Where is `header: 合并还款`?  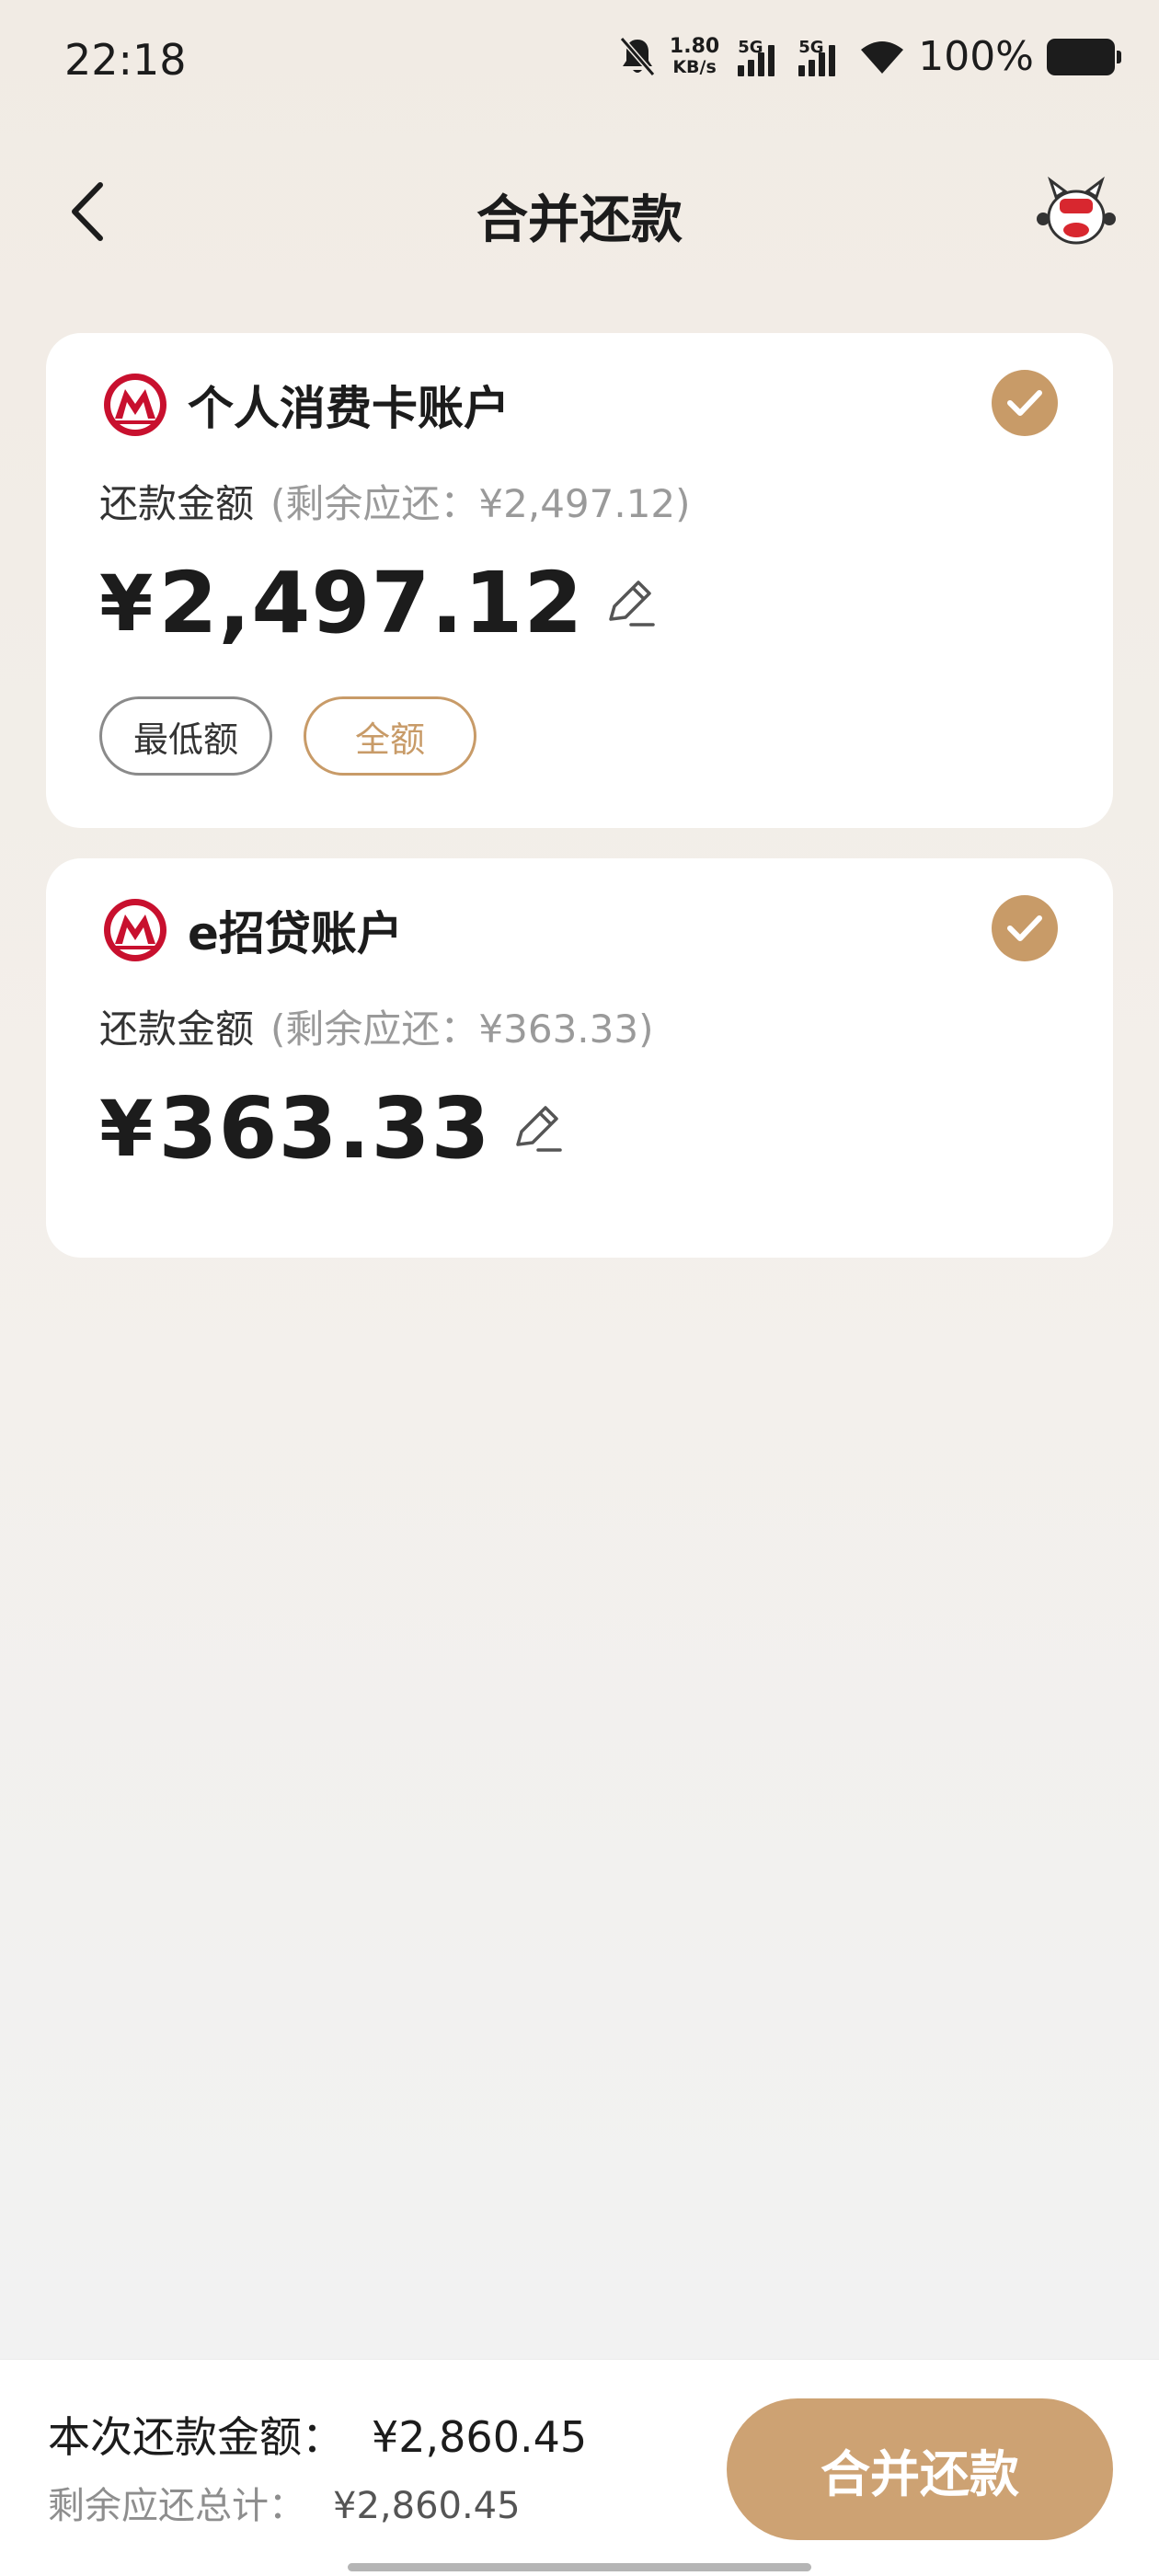 header: 合并还款 is located at coordinates (579, 211).